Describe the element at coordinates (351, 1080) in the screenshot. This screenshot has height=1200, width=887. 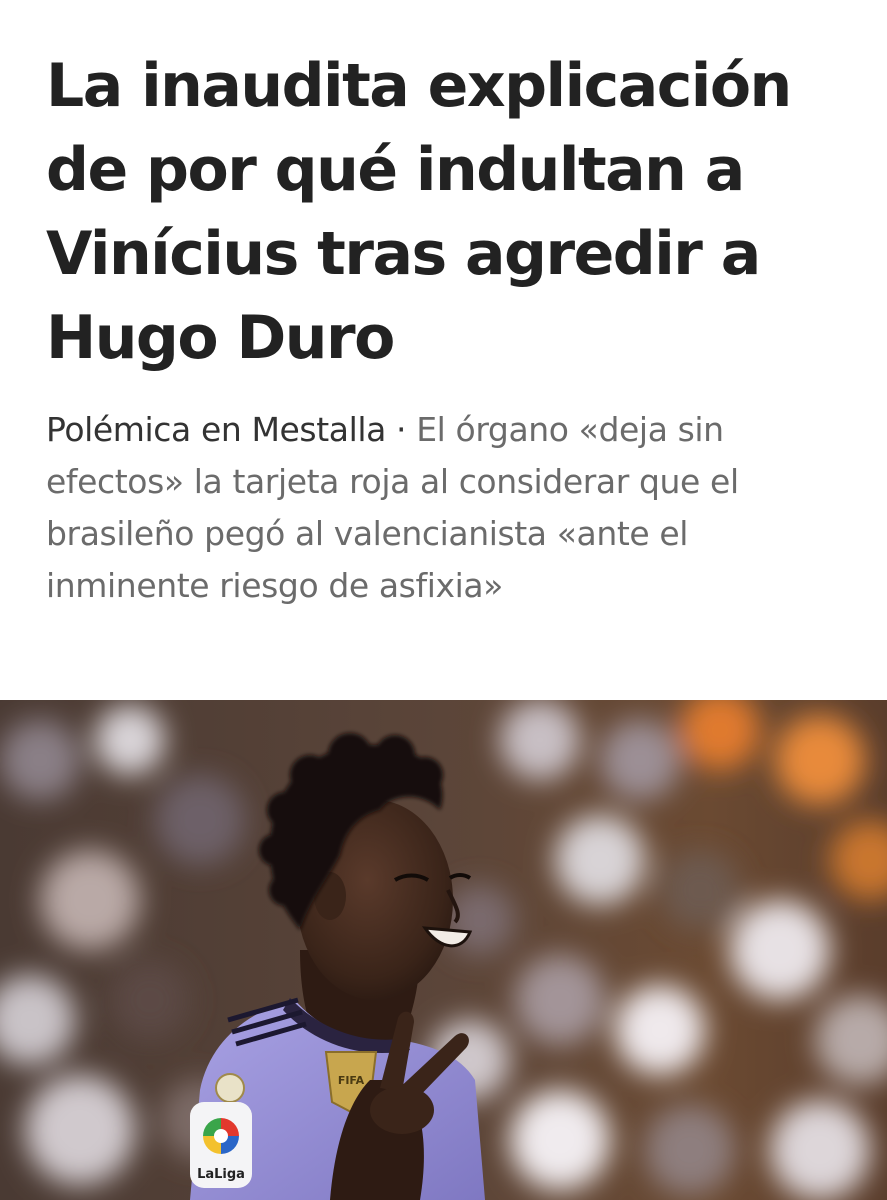
I see `fifa-badge-label: FIFA` at that location.